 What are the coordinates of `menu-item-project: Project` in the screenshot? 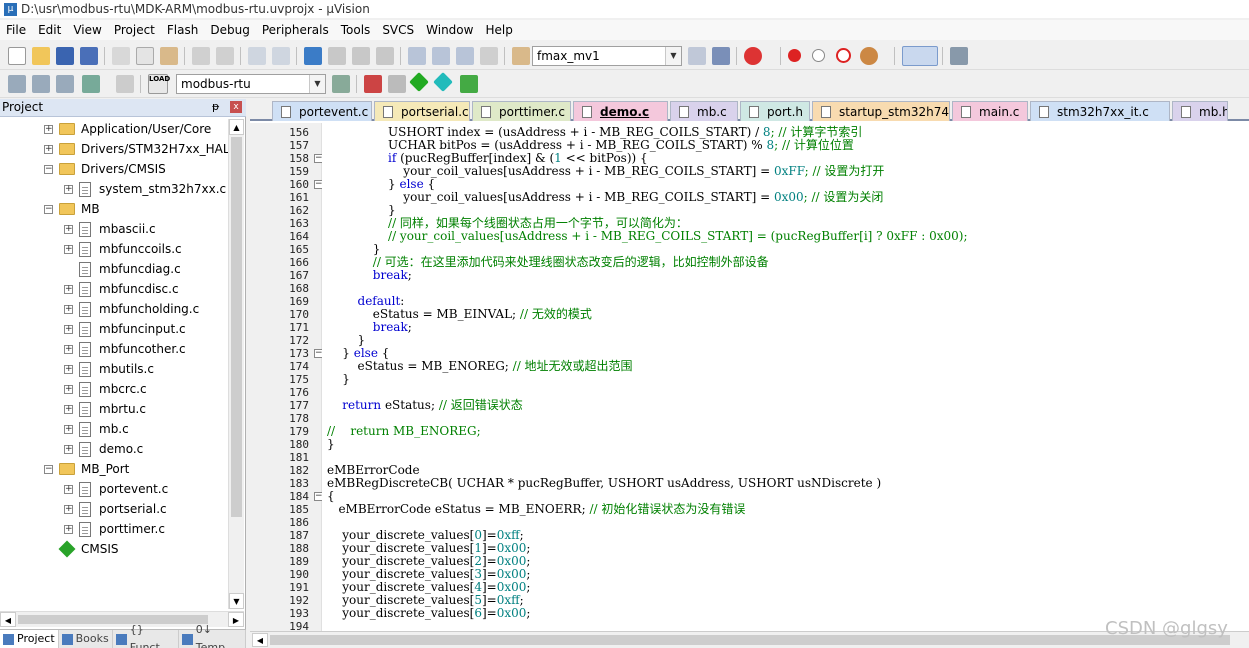 It's located at (134, 30).